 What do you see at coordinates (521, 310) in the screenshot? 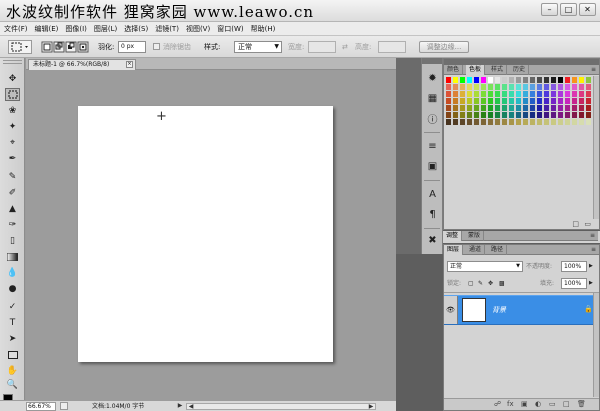
I see `layer-row-background: 👁 背景 🔒` at bounding box center [521, 310].